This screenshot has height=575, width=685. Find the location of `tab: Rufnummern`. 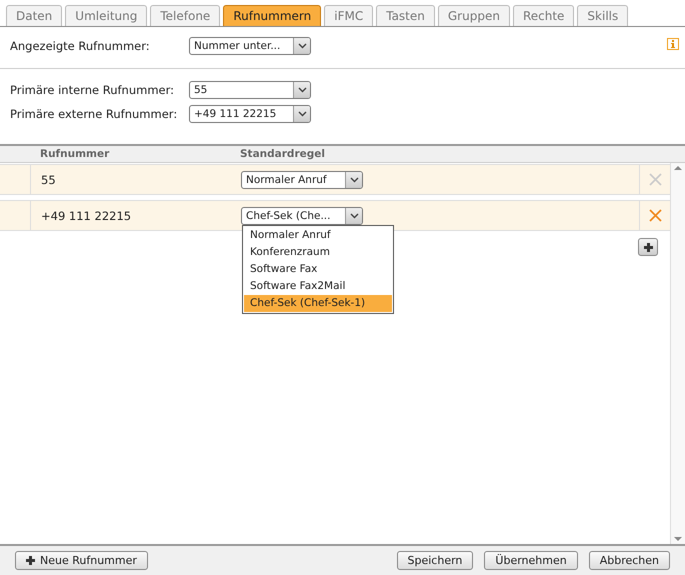

tab: Rufnummern is located at coordinates (272, 15).